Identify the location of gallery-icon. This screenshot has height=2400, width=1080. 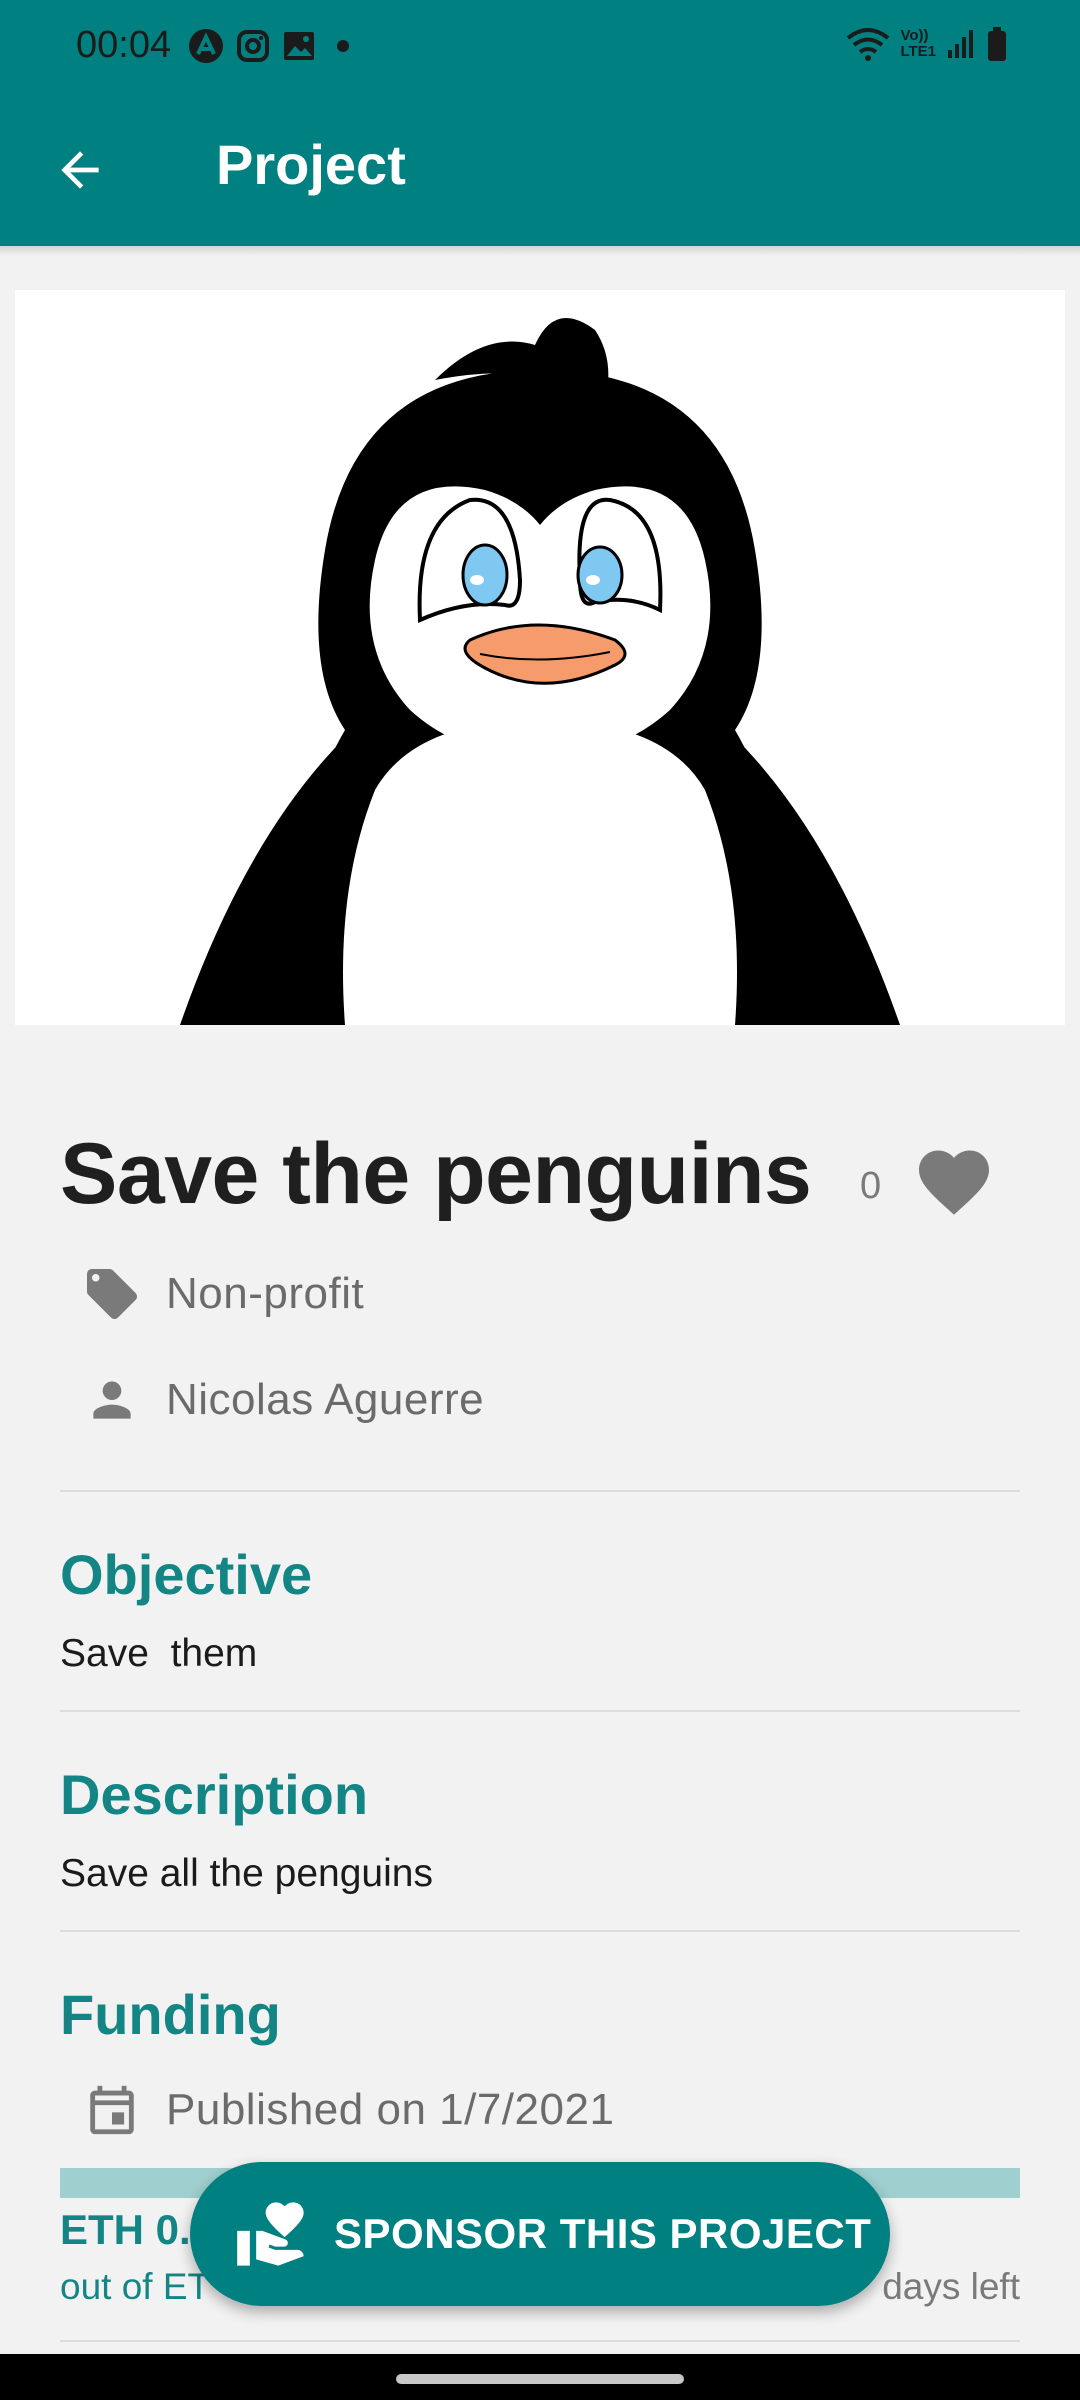
(299, 46).